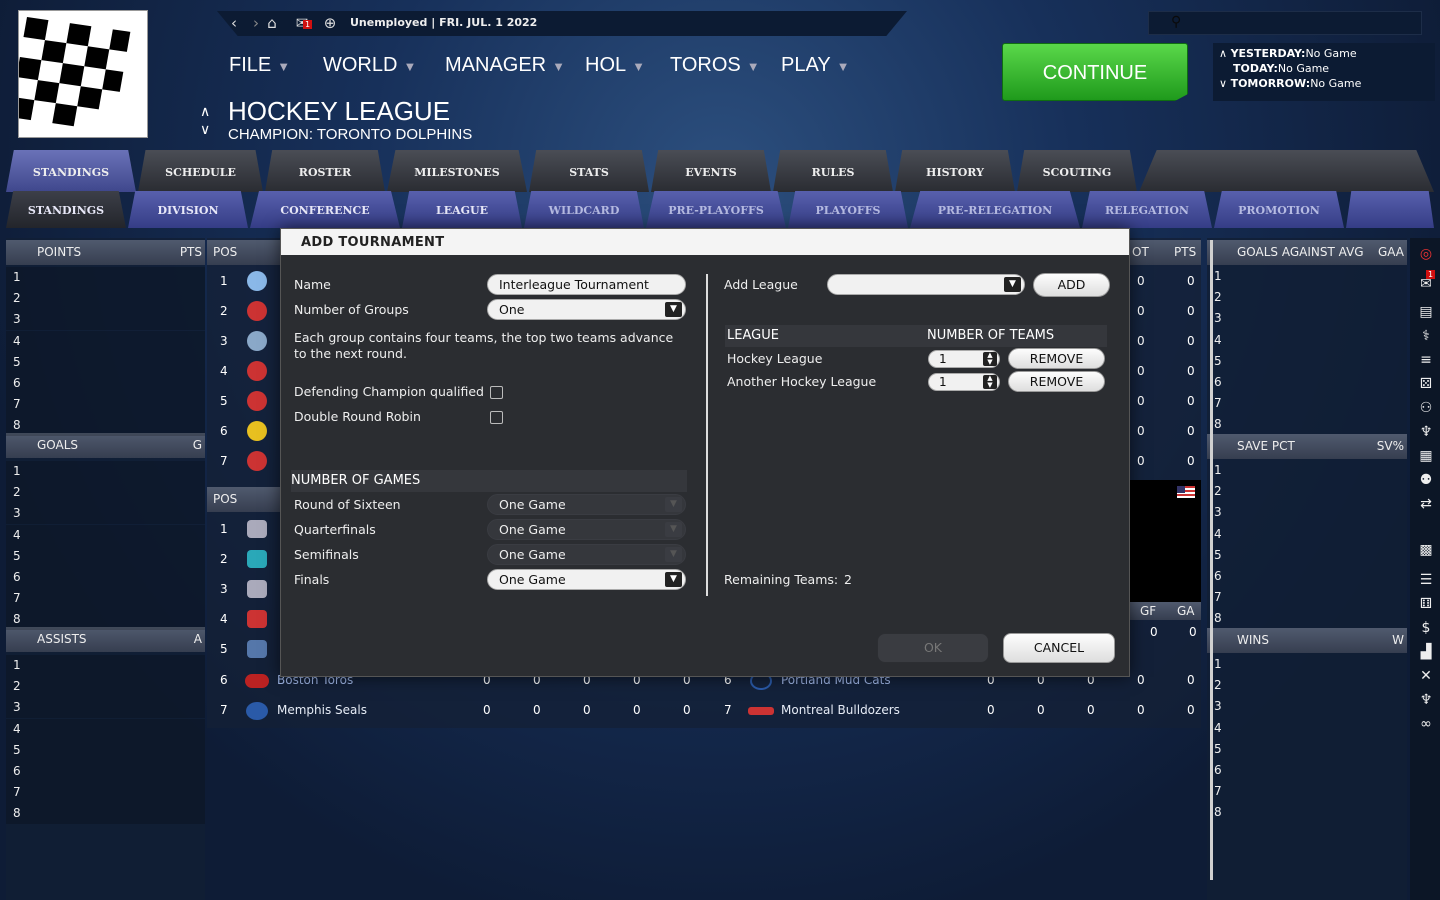  What do you see at coordinates (325, 209) in the screenshot?
I see `subtab-conference: CONFERENCE` at bounding box center [325, 209].